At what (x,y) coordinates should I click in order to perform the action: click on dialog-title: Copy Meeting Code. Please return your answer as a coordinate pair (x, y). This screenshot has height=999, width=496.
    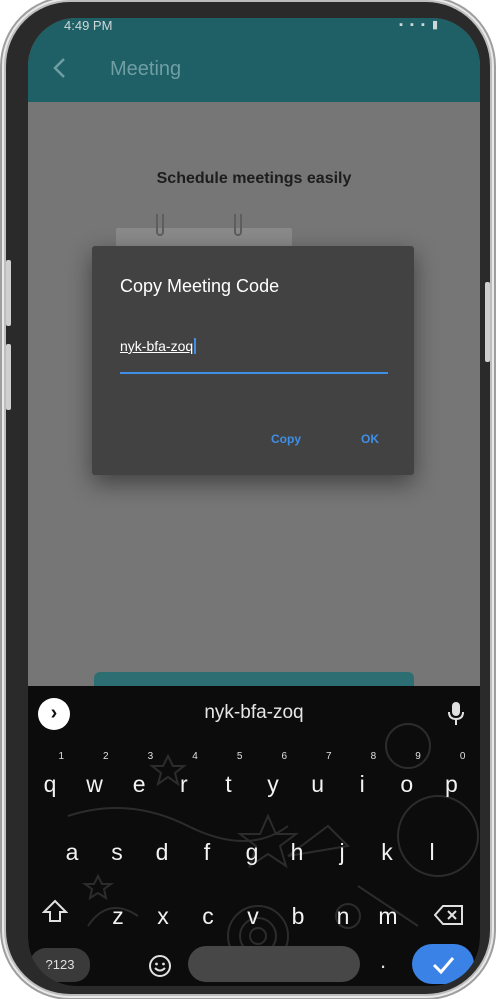
    Looking at the image, I should click on (200, 286).